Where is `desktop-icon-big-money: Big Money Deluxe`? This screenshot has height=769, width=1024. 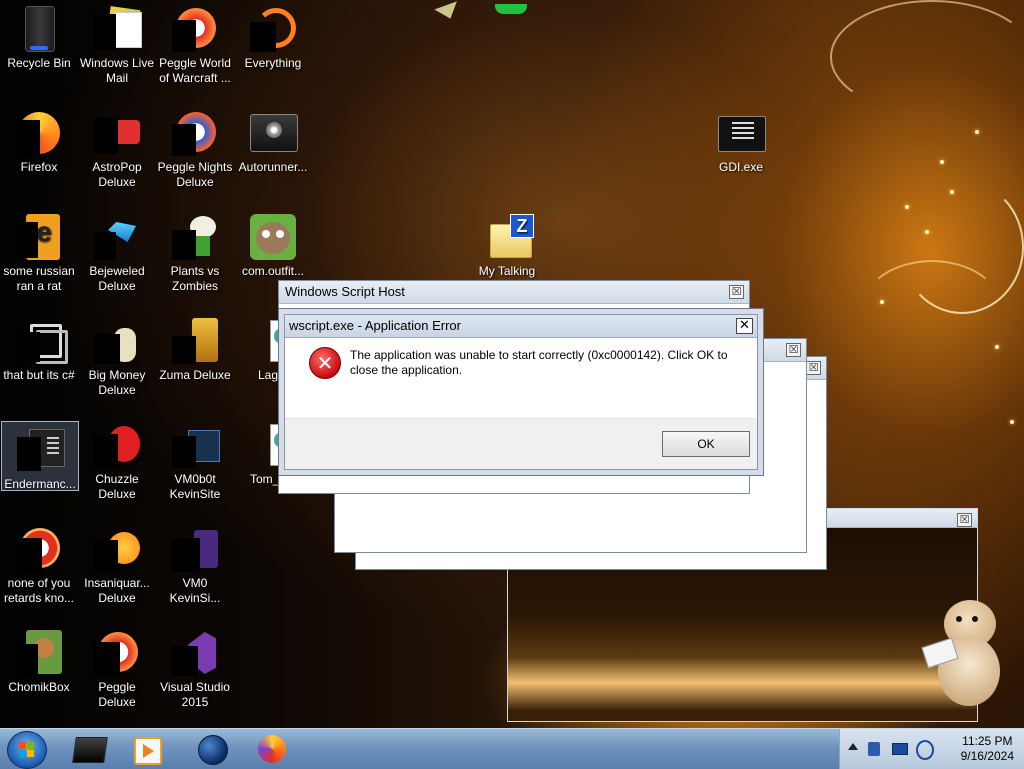
desktop-icon-big-money: Big Money Deluxe is located at coordinates (117, 355).